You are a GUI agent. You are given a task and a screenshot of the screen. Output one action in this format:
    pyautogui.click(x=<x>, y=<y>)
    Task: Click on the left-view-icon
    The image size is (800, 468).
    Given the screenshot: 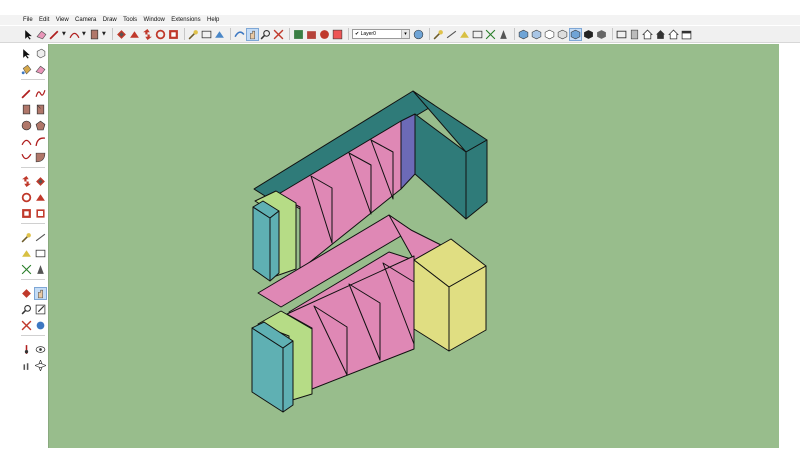 What is the action you would take?
    pyautogui.click(x=588, y=34)
    